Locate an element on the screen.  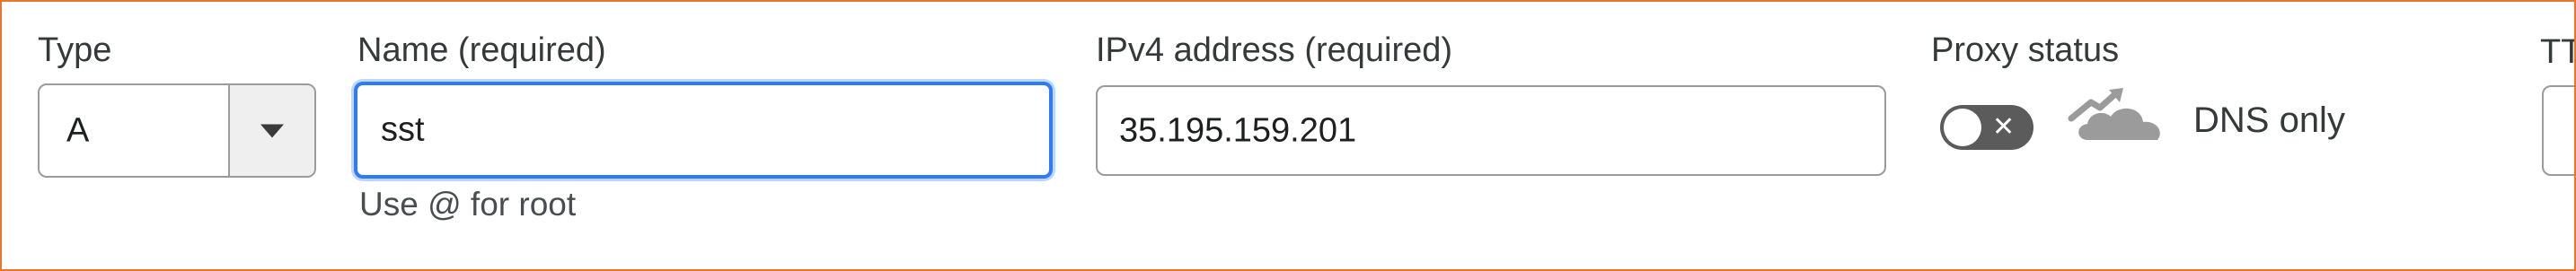
proxy-status-text: DNS only is located at coordinates (2269, 120).